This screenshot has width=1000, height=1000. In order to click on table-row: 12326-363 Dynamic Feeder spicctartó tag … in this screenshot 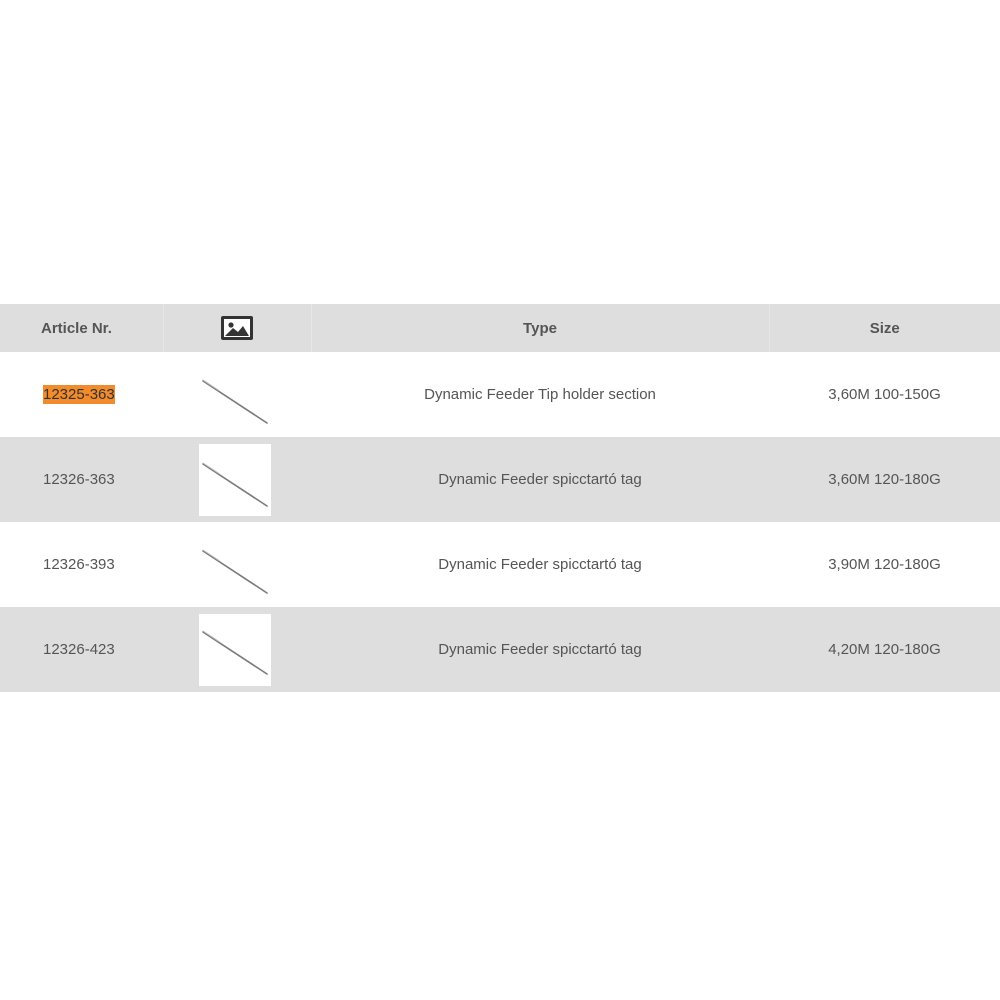, I will do `click(500, 479)`.